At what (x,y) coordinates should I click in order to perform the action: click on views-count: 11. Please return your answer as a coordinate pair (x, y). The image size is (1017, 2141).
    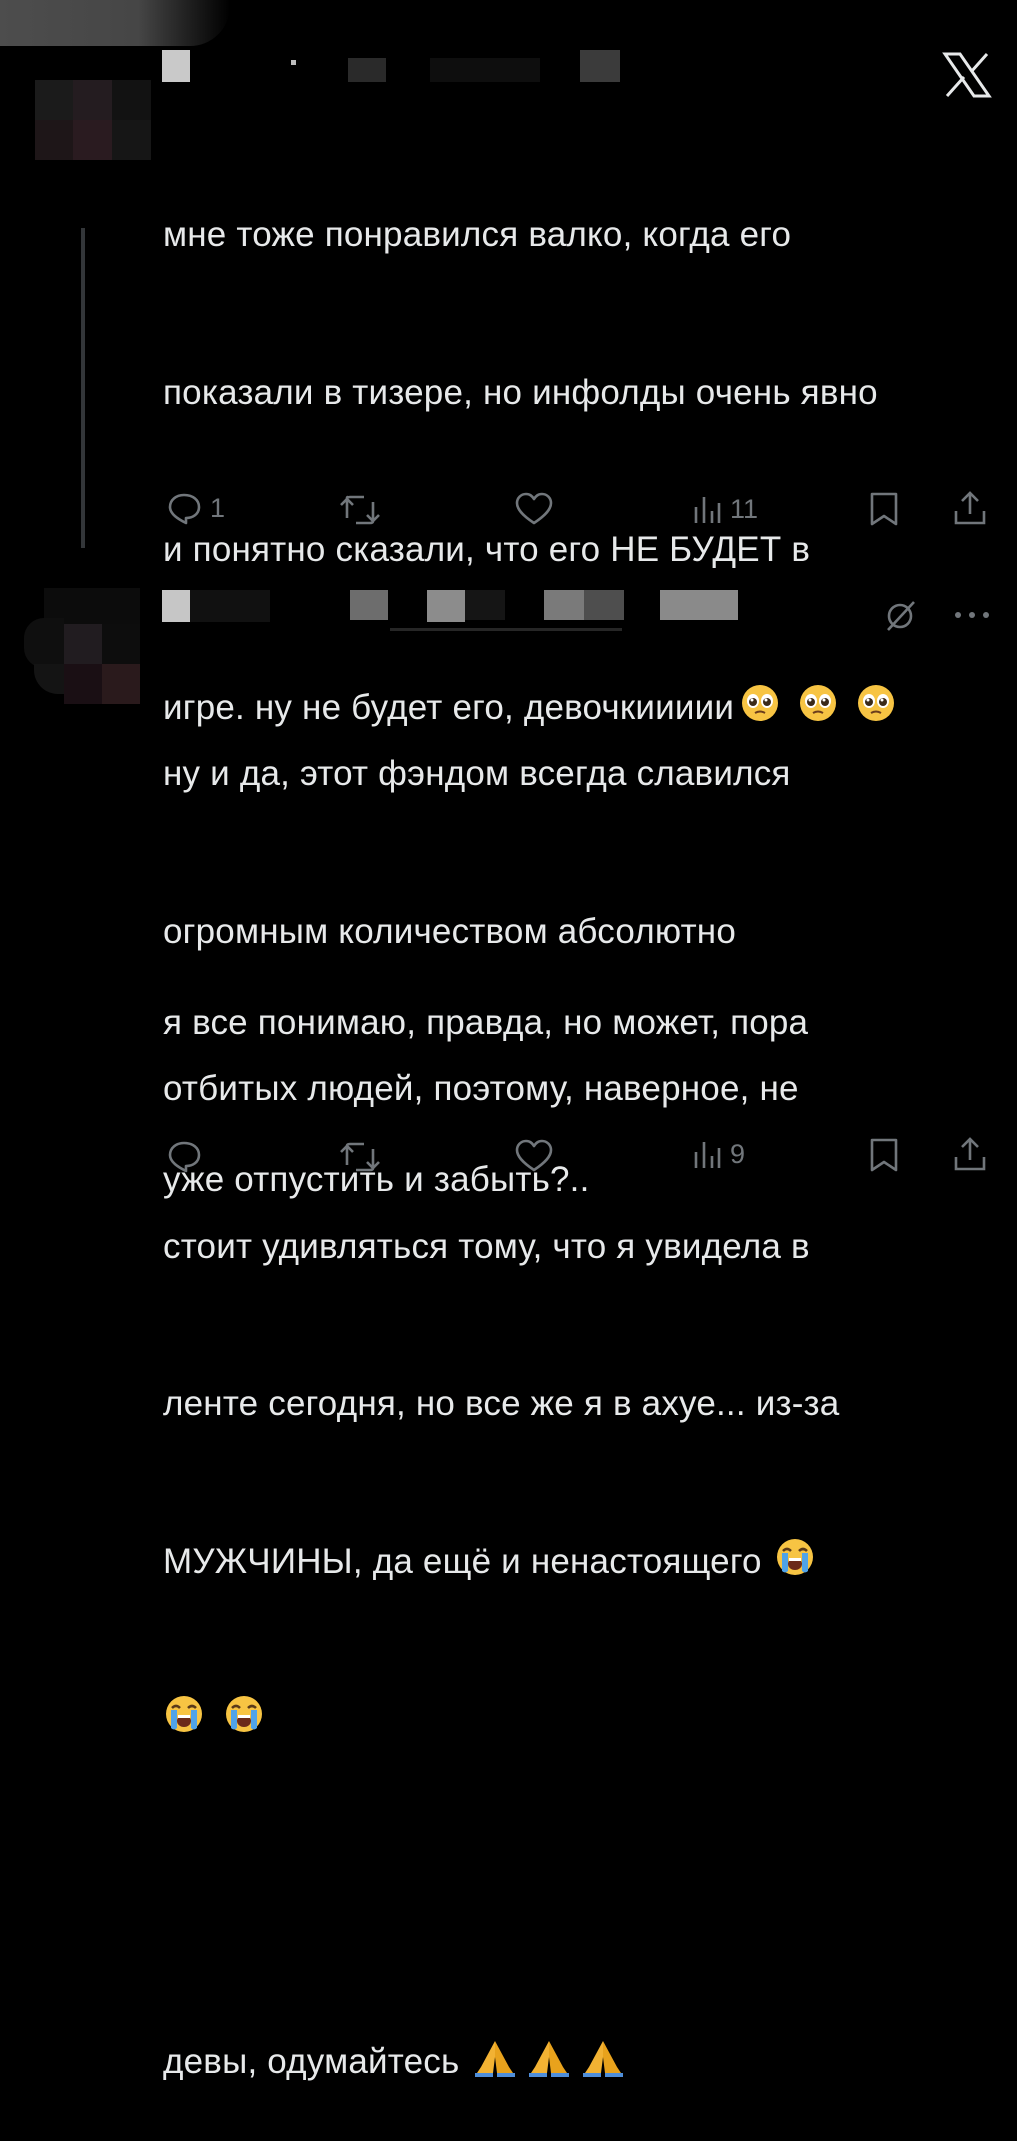
    Looking at the image, I should click on (744, 508).